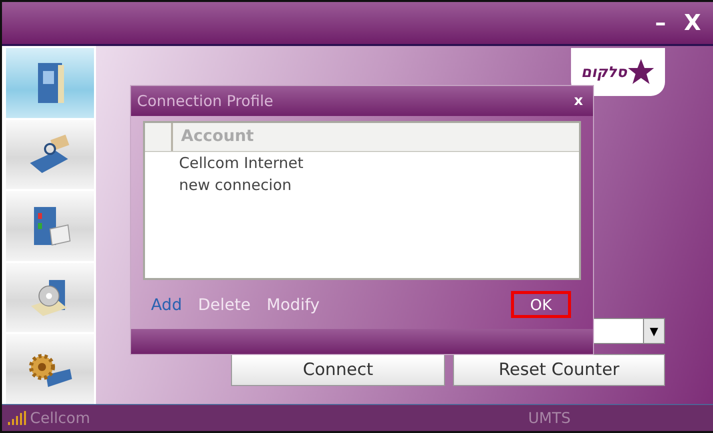  What do you see at coordinates (17, 418) in the screenshot?
I see `signal-icon` at bounding box center [17, 418].